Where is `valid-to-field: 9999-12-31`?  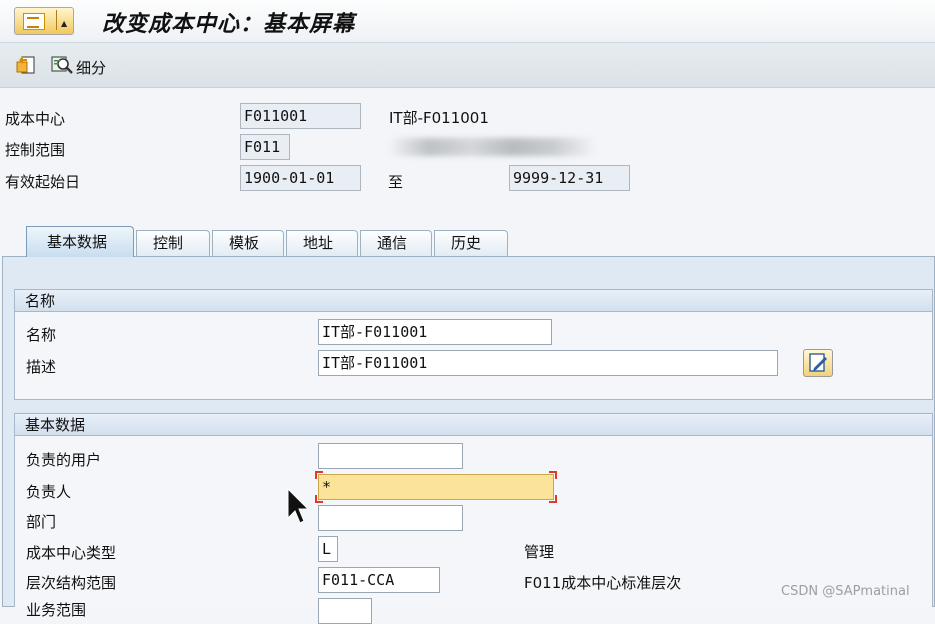
valid-to-field: 9999-12-31 is located at coordinates (569, 178).